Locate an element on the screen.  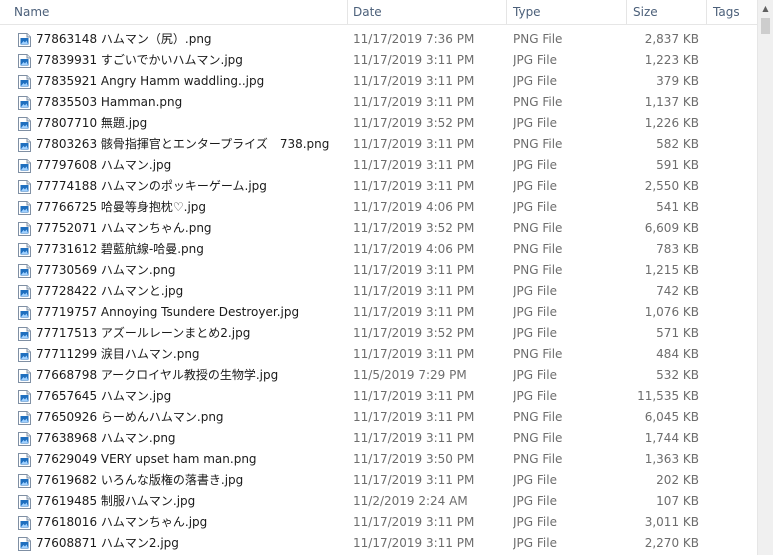
scroll-thumb is located at coordinates (765, 26).